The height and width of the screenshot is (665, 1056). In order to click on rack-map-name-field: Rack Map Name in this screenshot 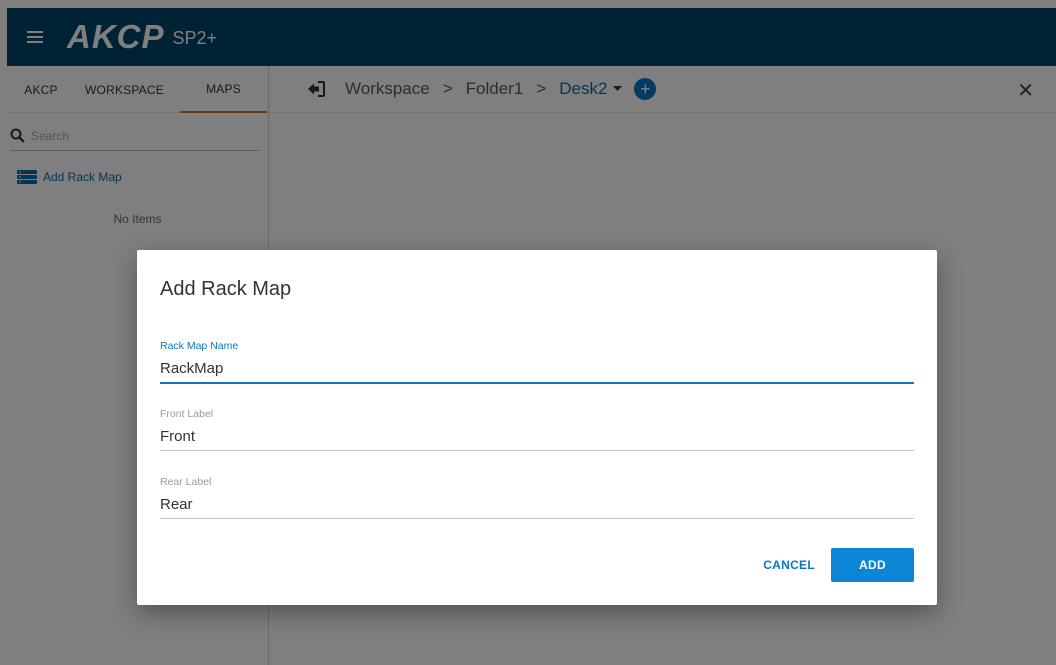, I will do `click(537, 362)`.